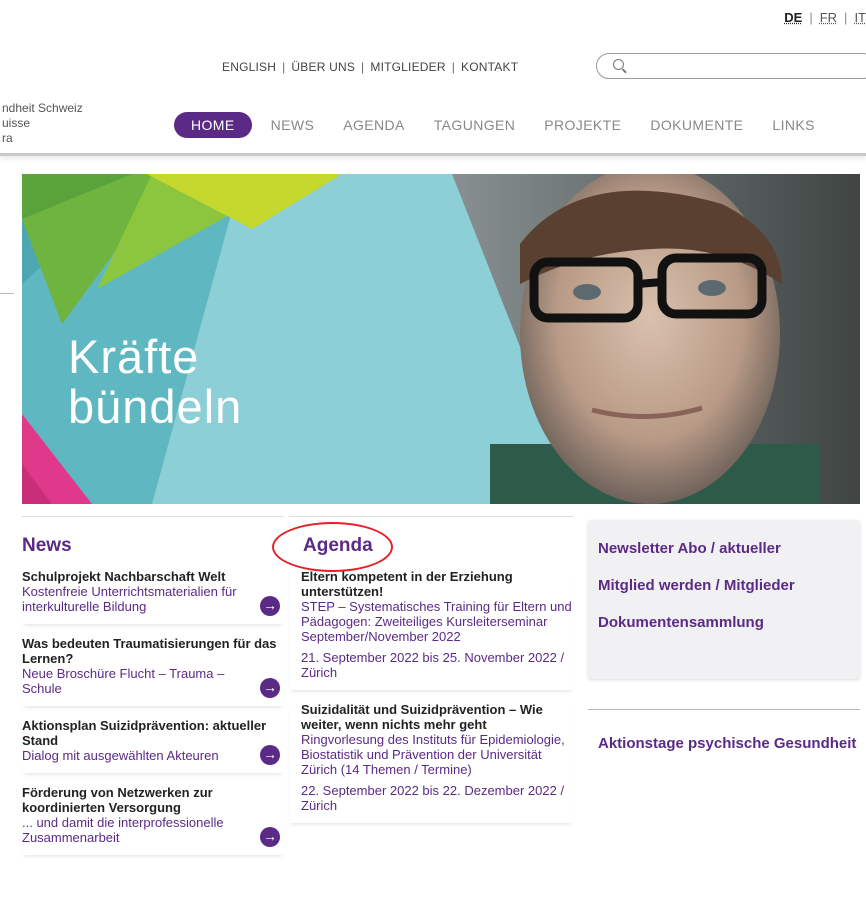 This screenshot has width=866, height=922. What do you see at coordinates (696, 125) in the screenshot?
I see `nav-dokumente: DOKUMENTE` at bounding box center [696, 125].